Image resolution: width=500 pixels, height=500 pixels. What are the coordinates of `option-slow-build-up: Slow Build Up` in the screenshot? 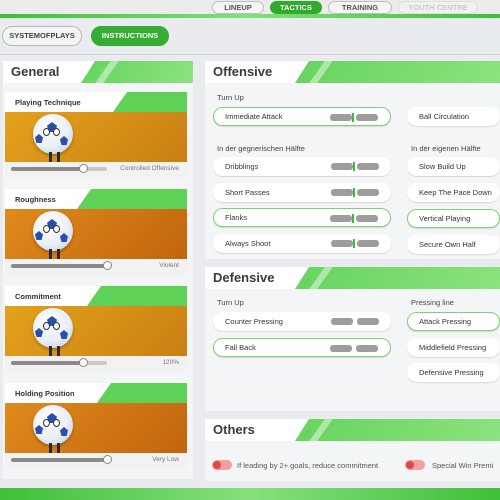 It's located at (453, 166).